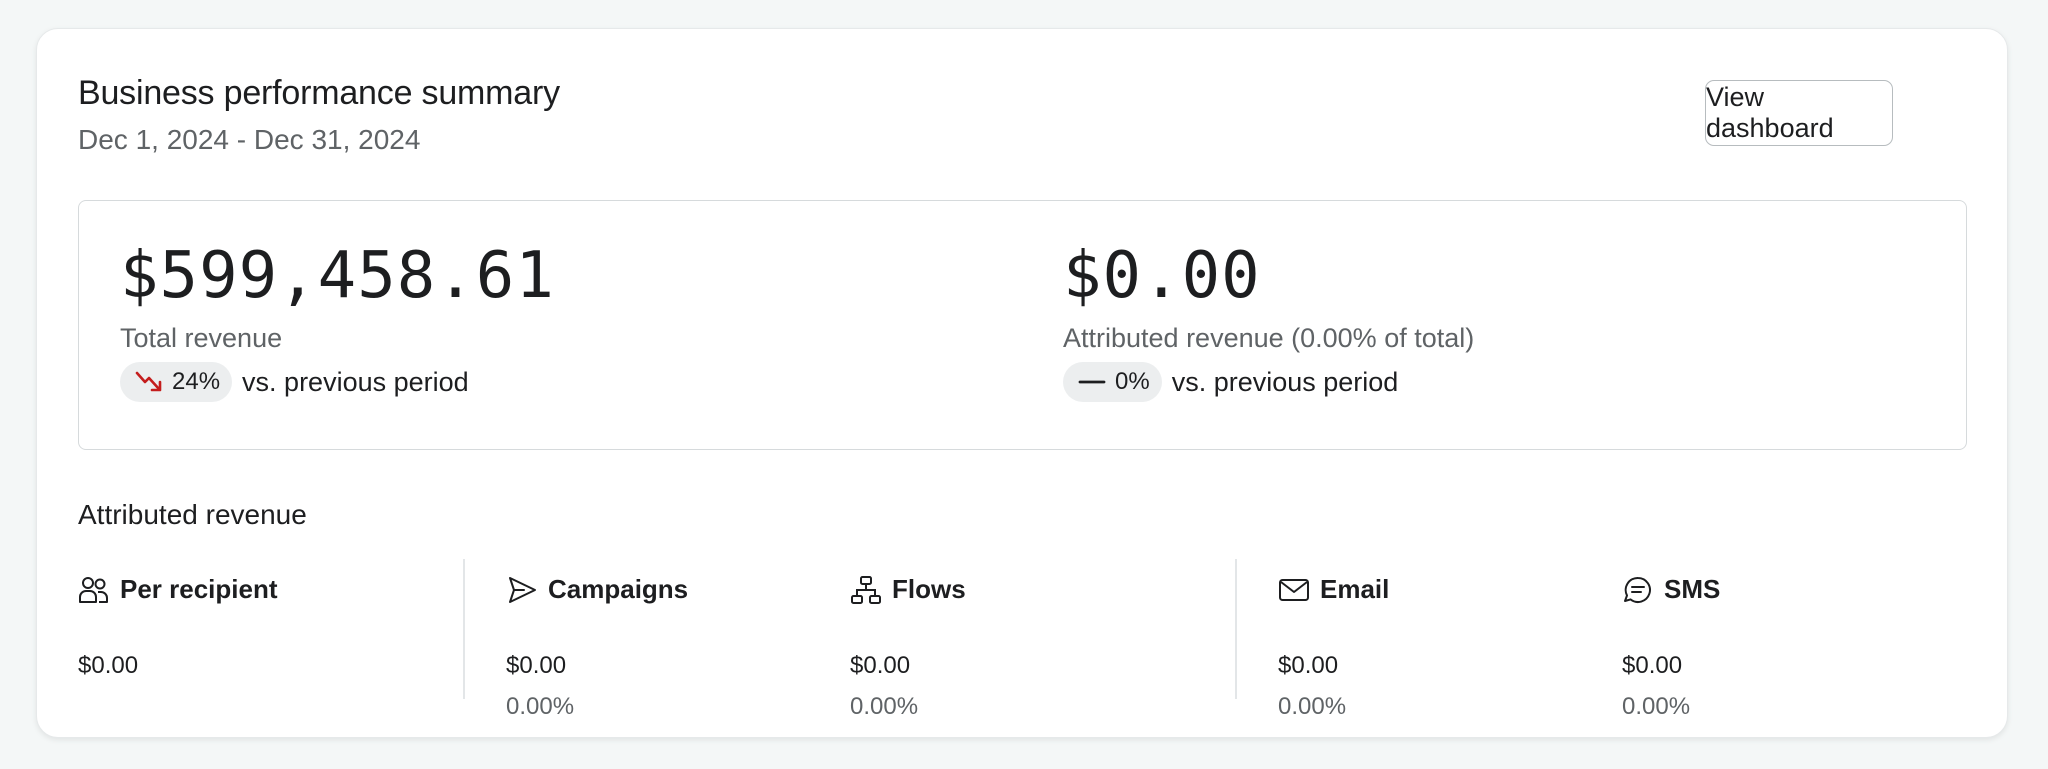  I want to click on trend-down-icon, so click(149, 382).